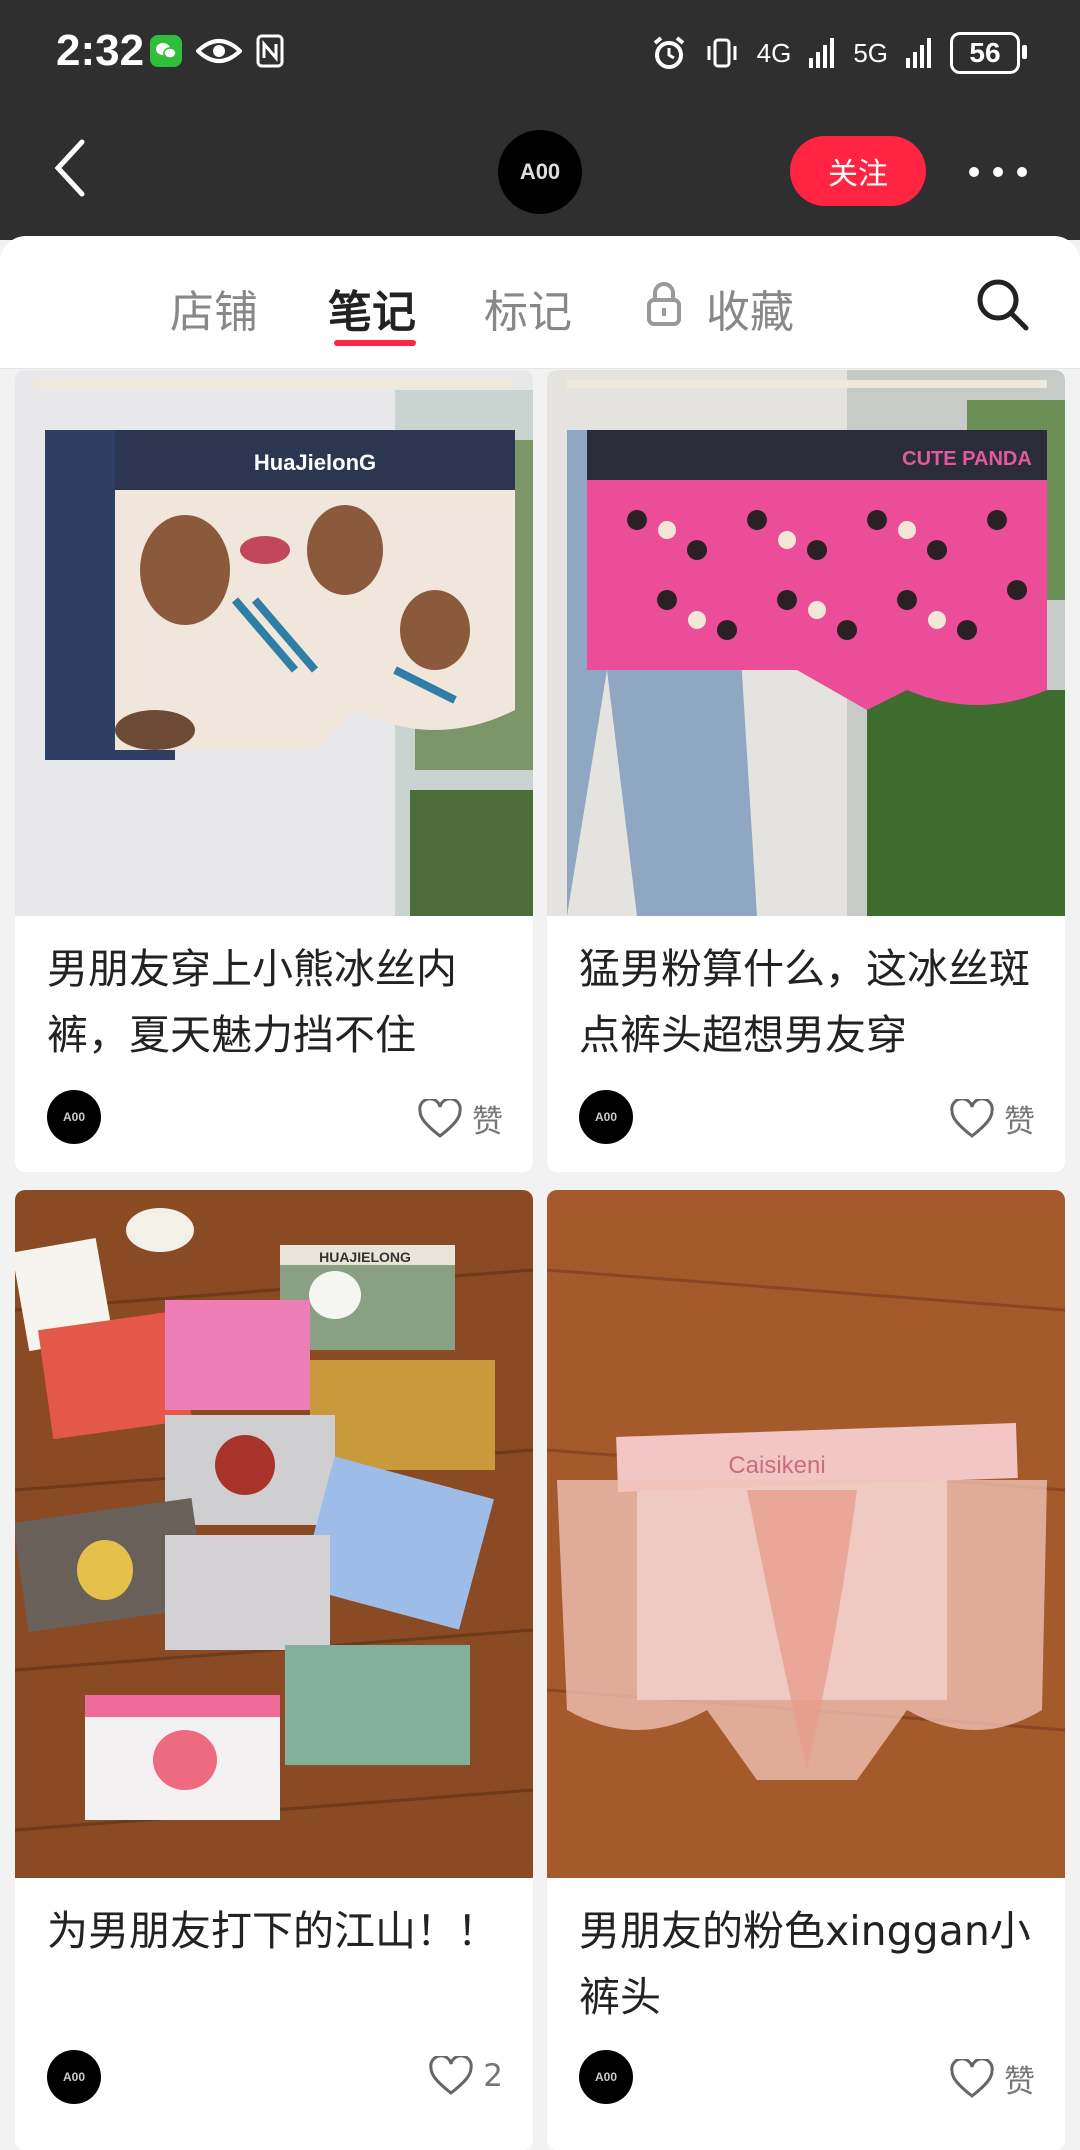 The width and height of the screenshot is (1080, 2150). Describe the element at coordinates (272, 1931) in the screenshot. I see `note-title: 为男朋友打下的江山！！` at that location.